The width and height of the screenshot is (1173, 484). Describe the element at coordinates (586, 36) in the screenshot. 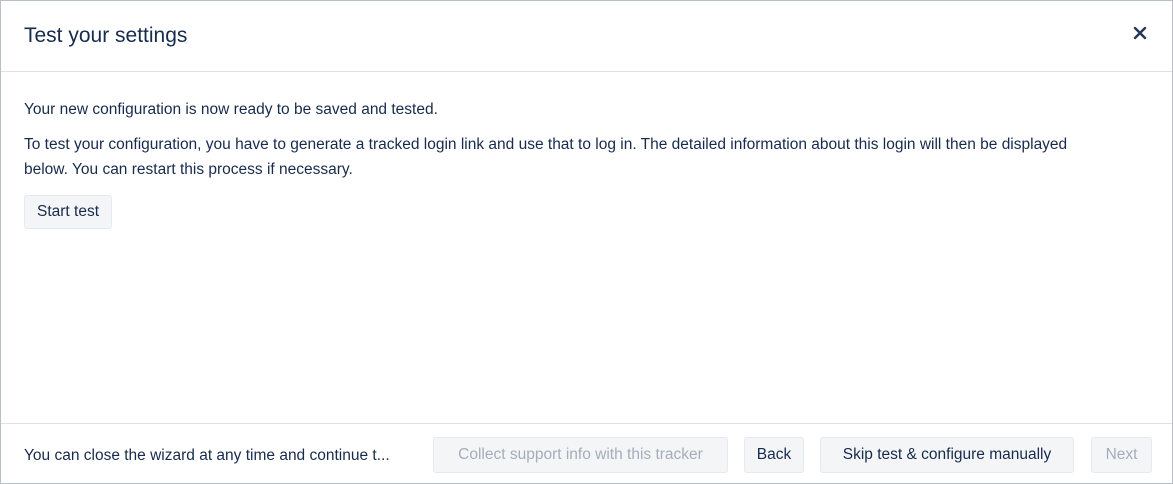

I see `dialog-header: Test your settings` at that location.